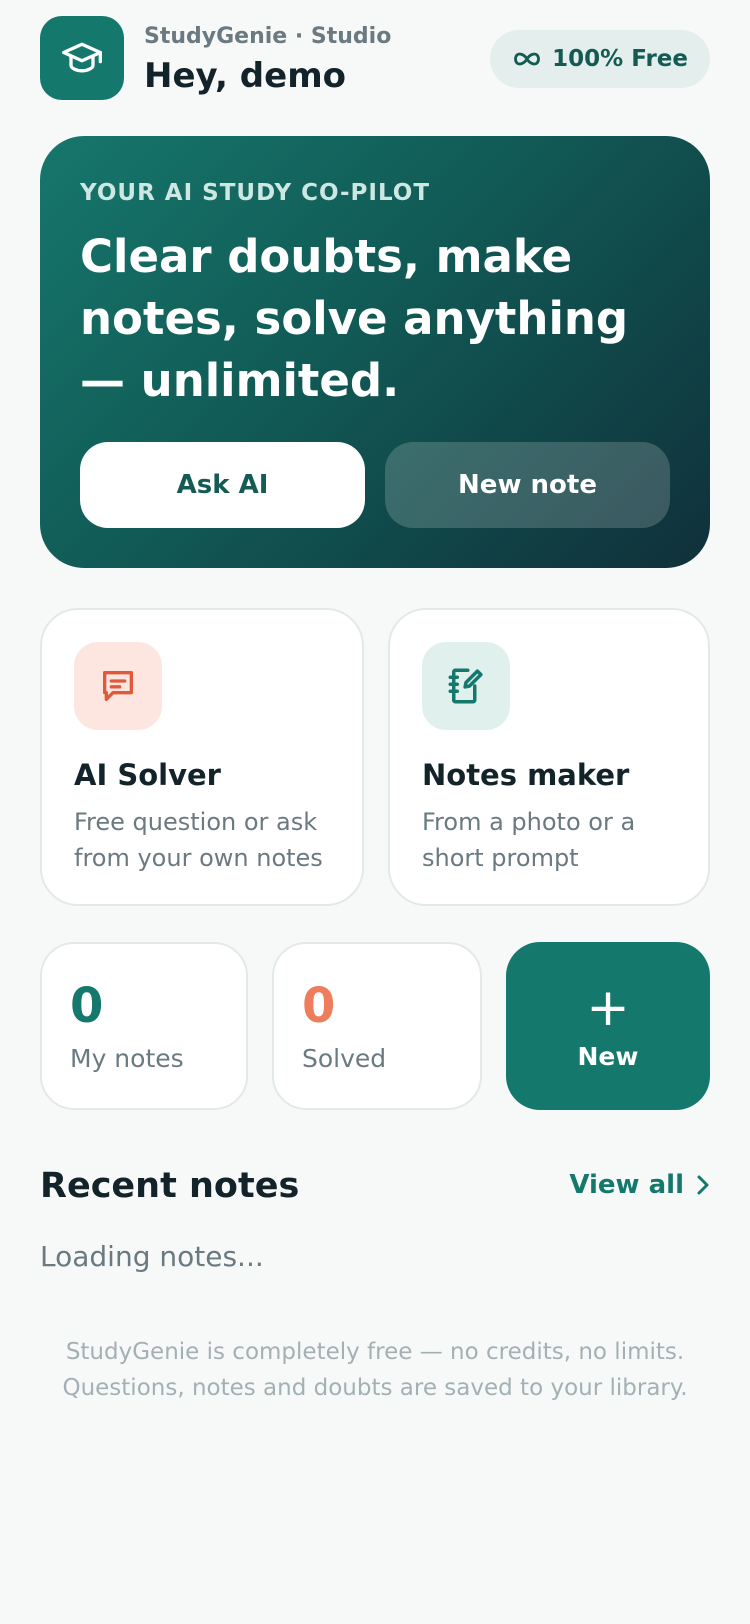 Image resolution: width=750 pixels, height=1624 pixels. Describe the element at coordinates (268, 36) in the screenshot. I see `brand-label: StudyGenie · Studio` at that location.